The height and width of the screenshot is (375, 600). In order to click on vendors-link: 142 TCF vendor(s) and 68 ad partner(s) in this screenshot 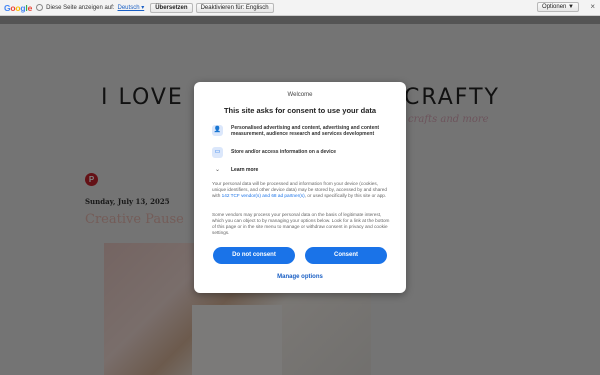, I will do `click(263, 195)`.